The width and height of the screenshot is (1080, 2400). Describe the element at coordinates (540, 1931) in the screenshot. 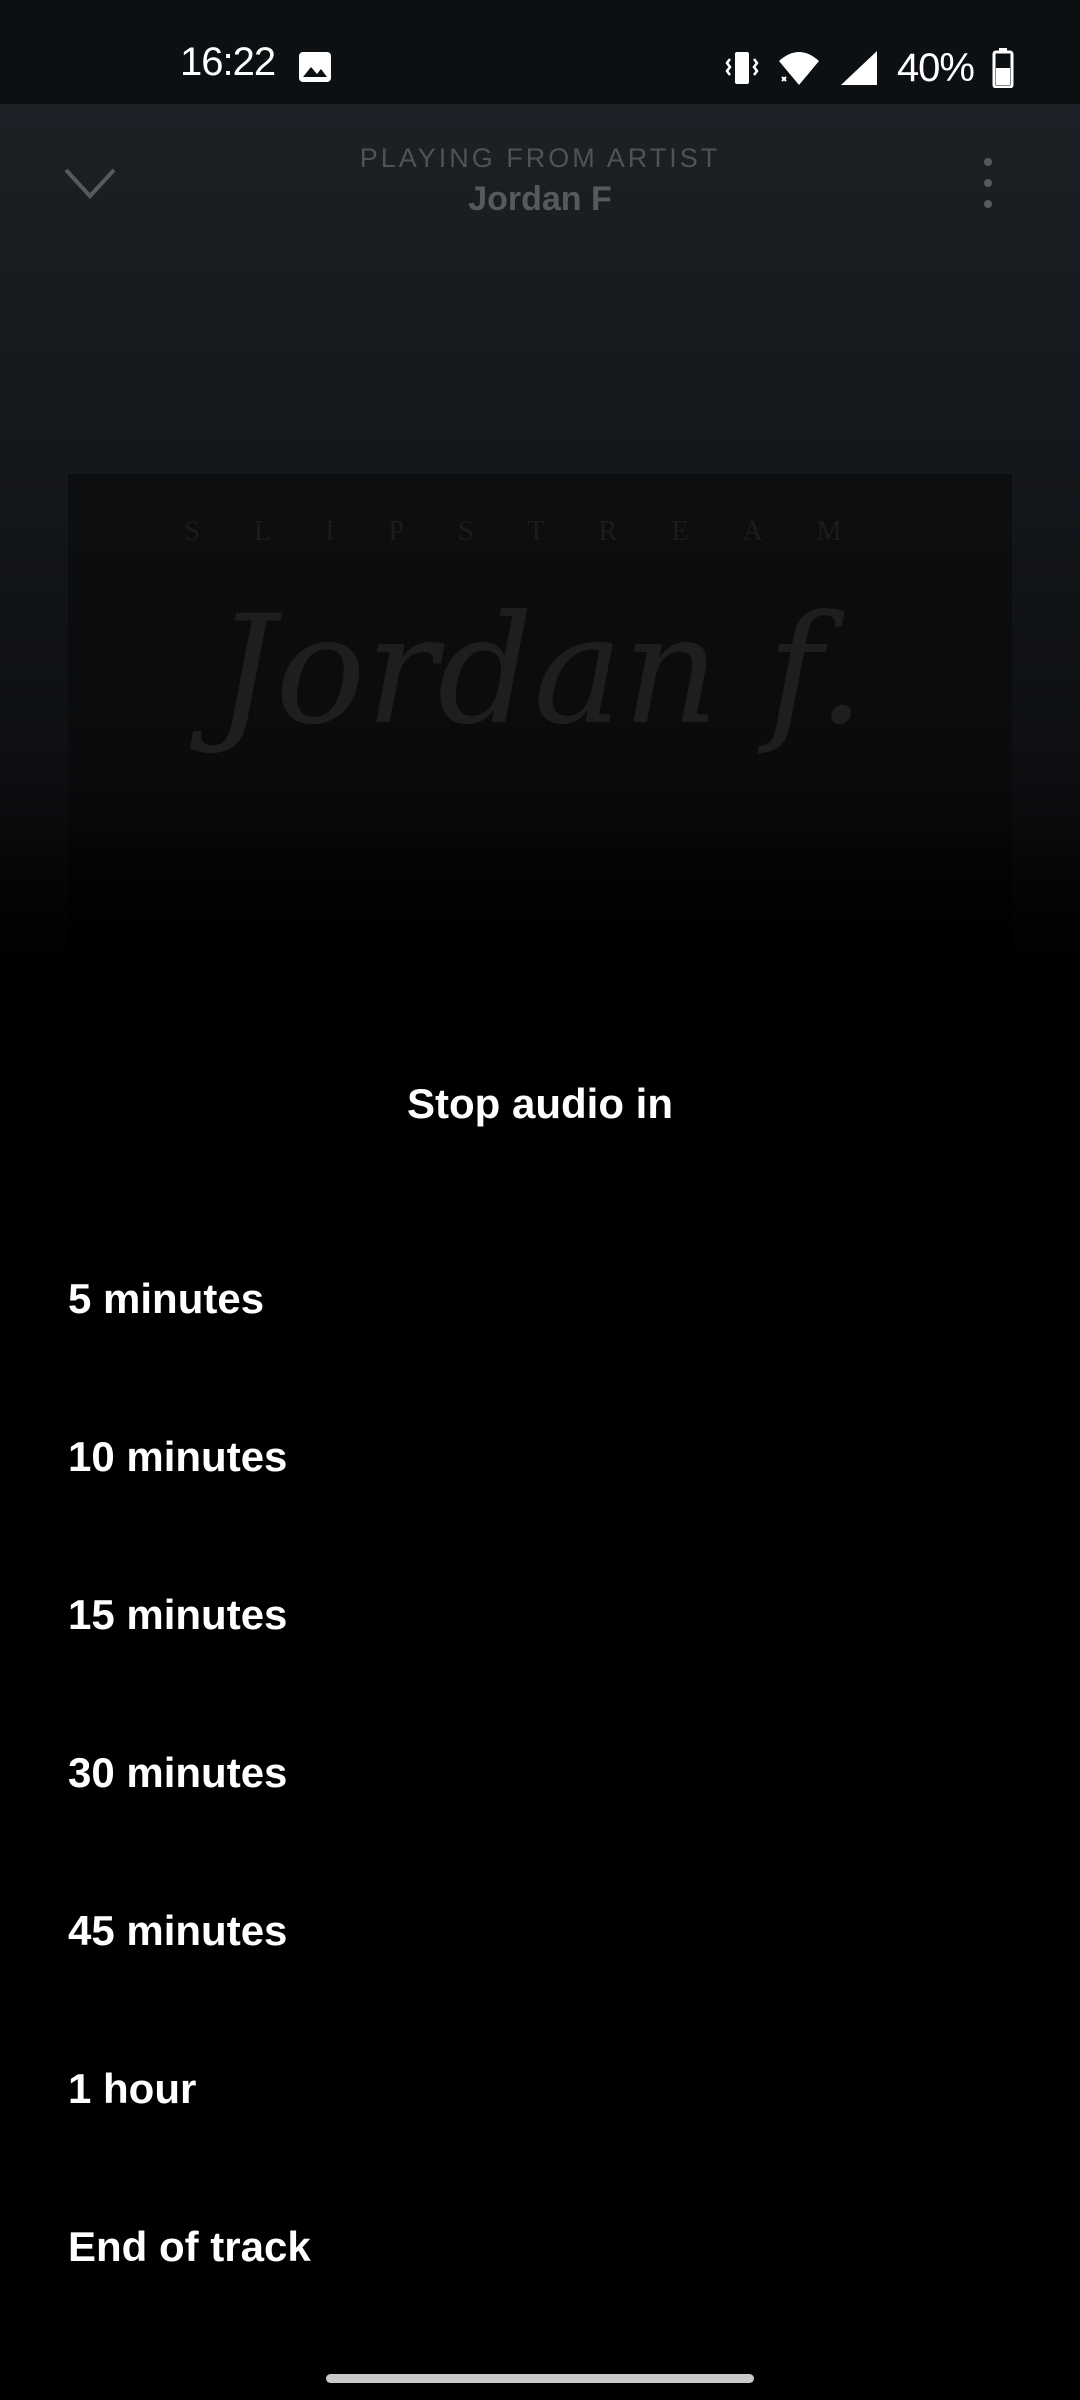

I see `timer-option-45-minutes: 45 minutes` at that location.